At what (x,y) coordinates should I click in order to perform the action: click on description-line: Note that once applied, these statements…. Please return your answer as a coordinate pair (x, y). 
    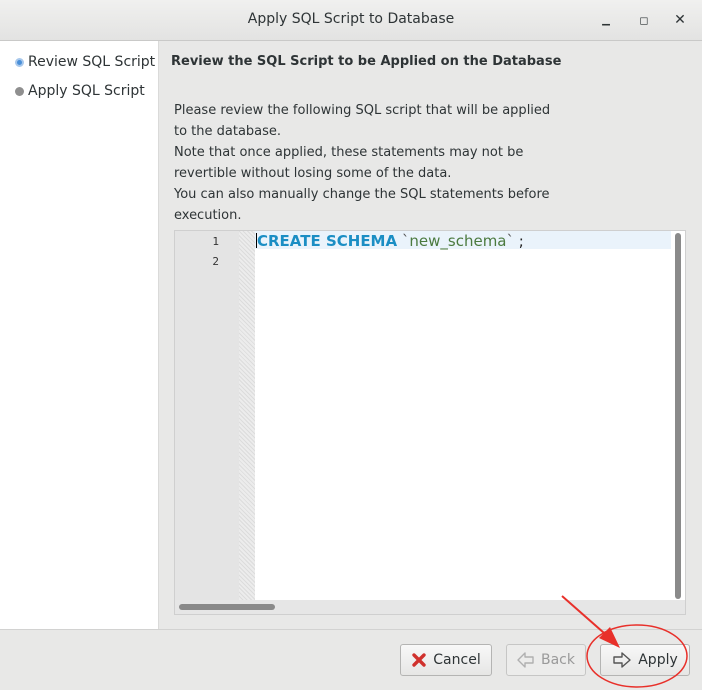
    Looking at the image, I should click on (349, 152).